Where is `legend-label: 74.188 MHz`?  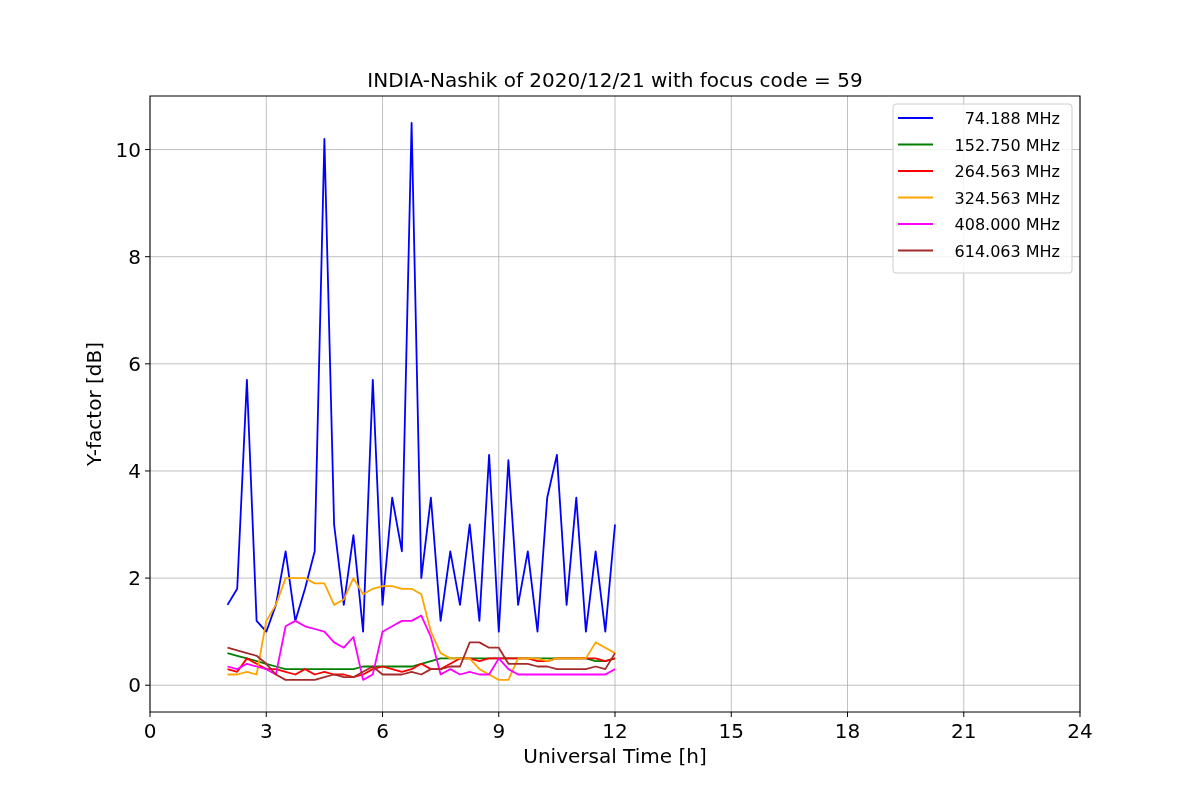
legend-label: 74.188 MHz is located at coordinates (1012, 118).